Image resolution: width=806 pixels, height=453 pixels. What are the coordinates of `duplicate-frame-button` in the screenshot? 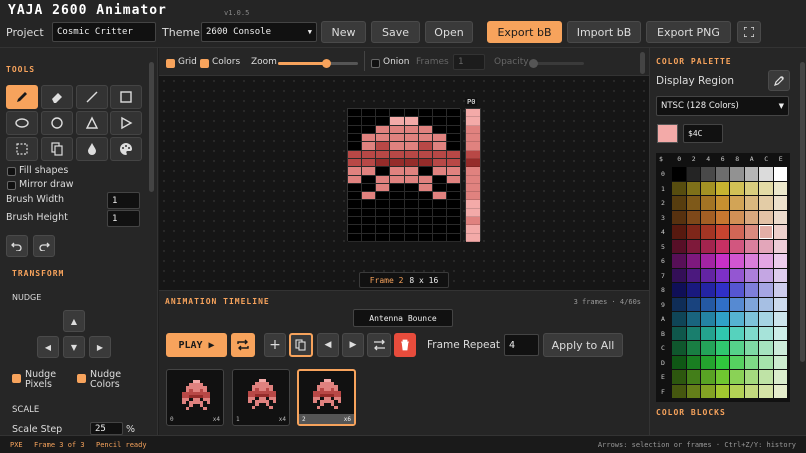 It's located at (301, 345).